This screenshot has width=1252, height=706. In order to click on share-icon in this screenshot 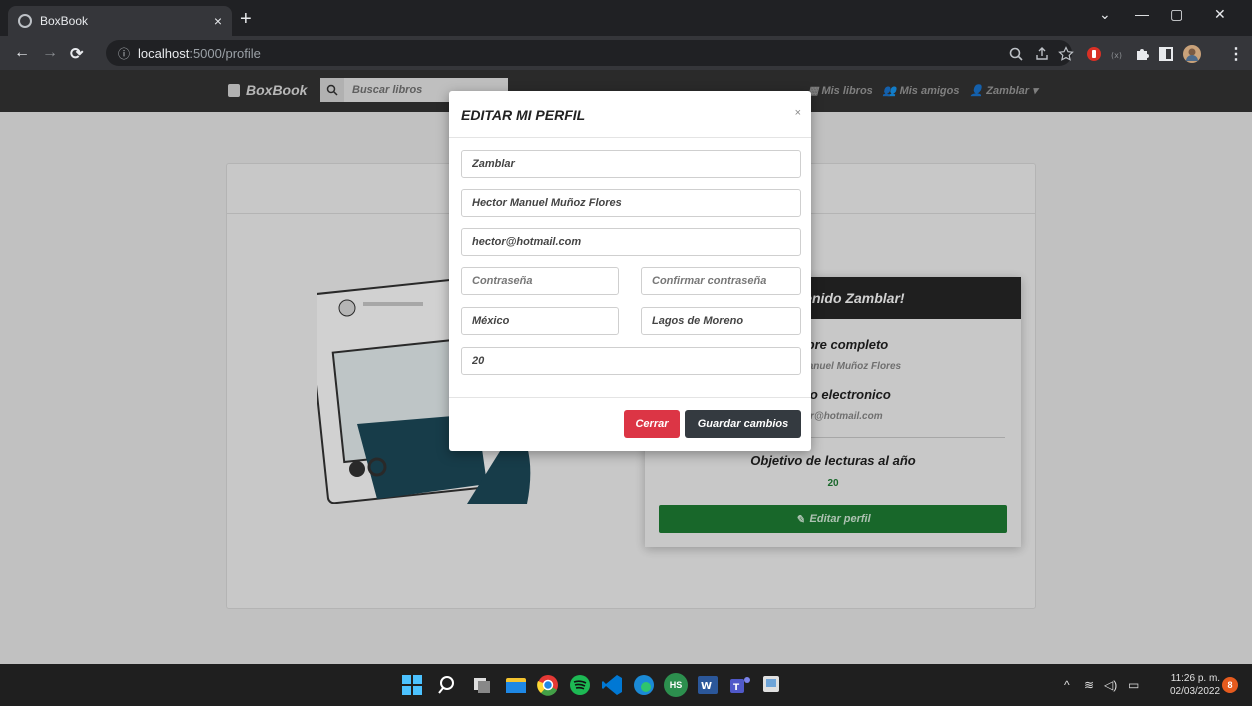, I will do `click(1042, 54)`.